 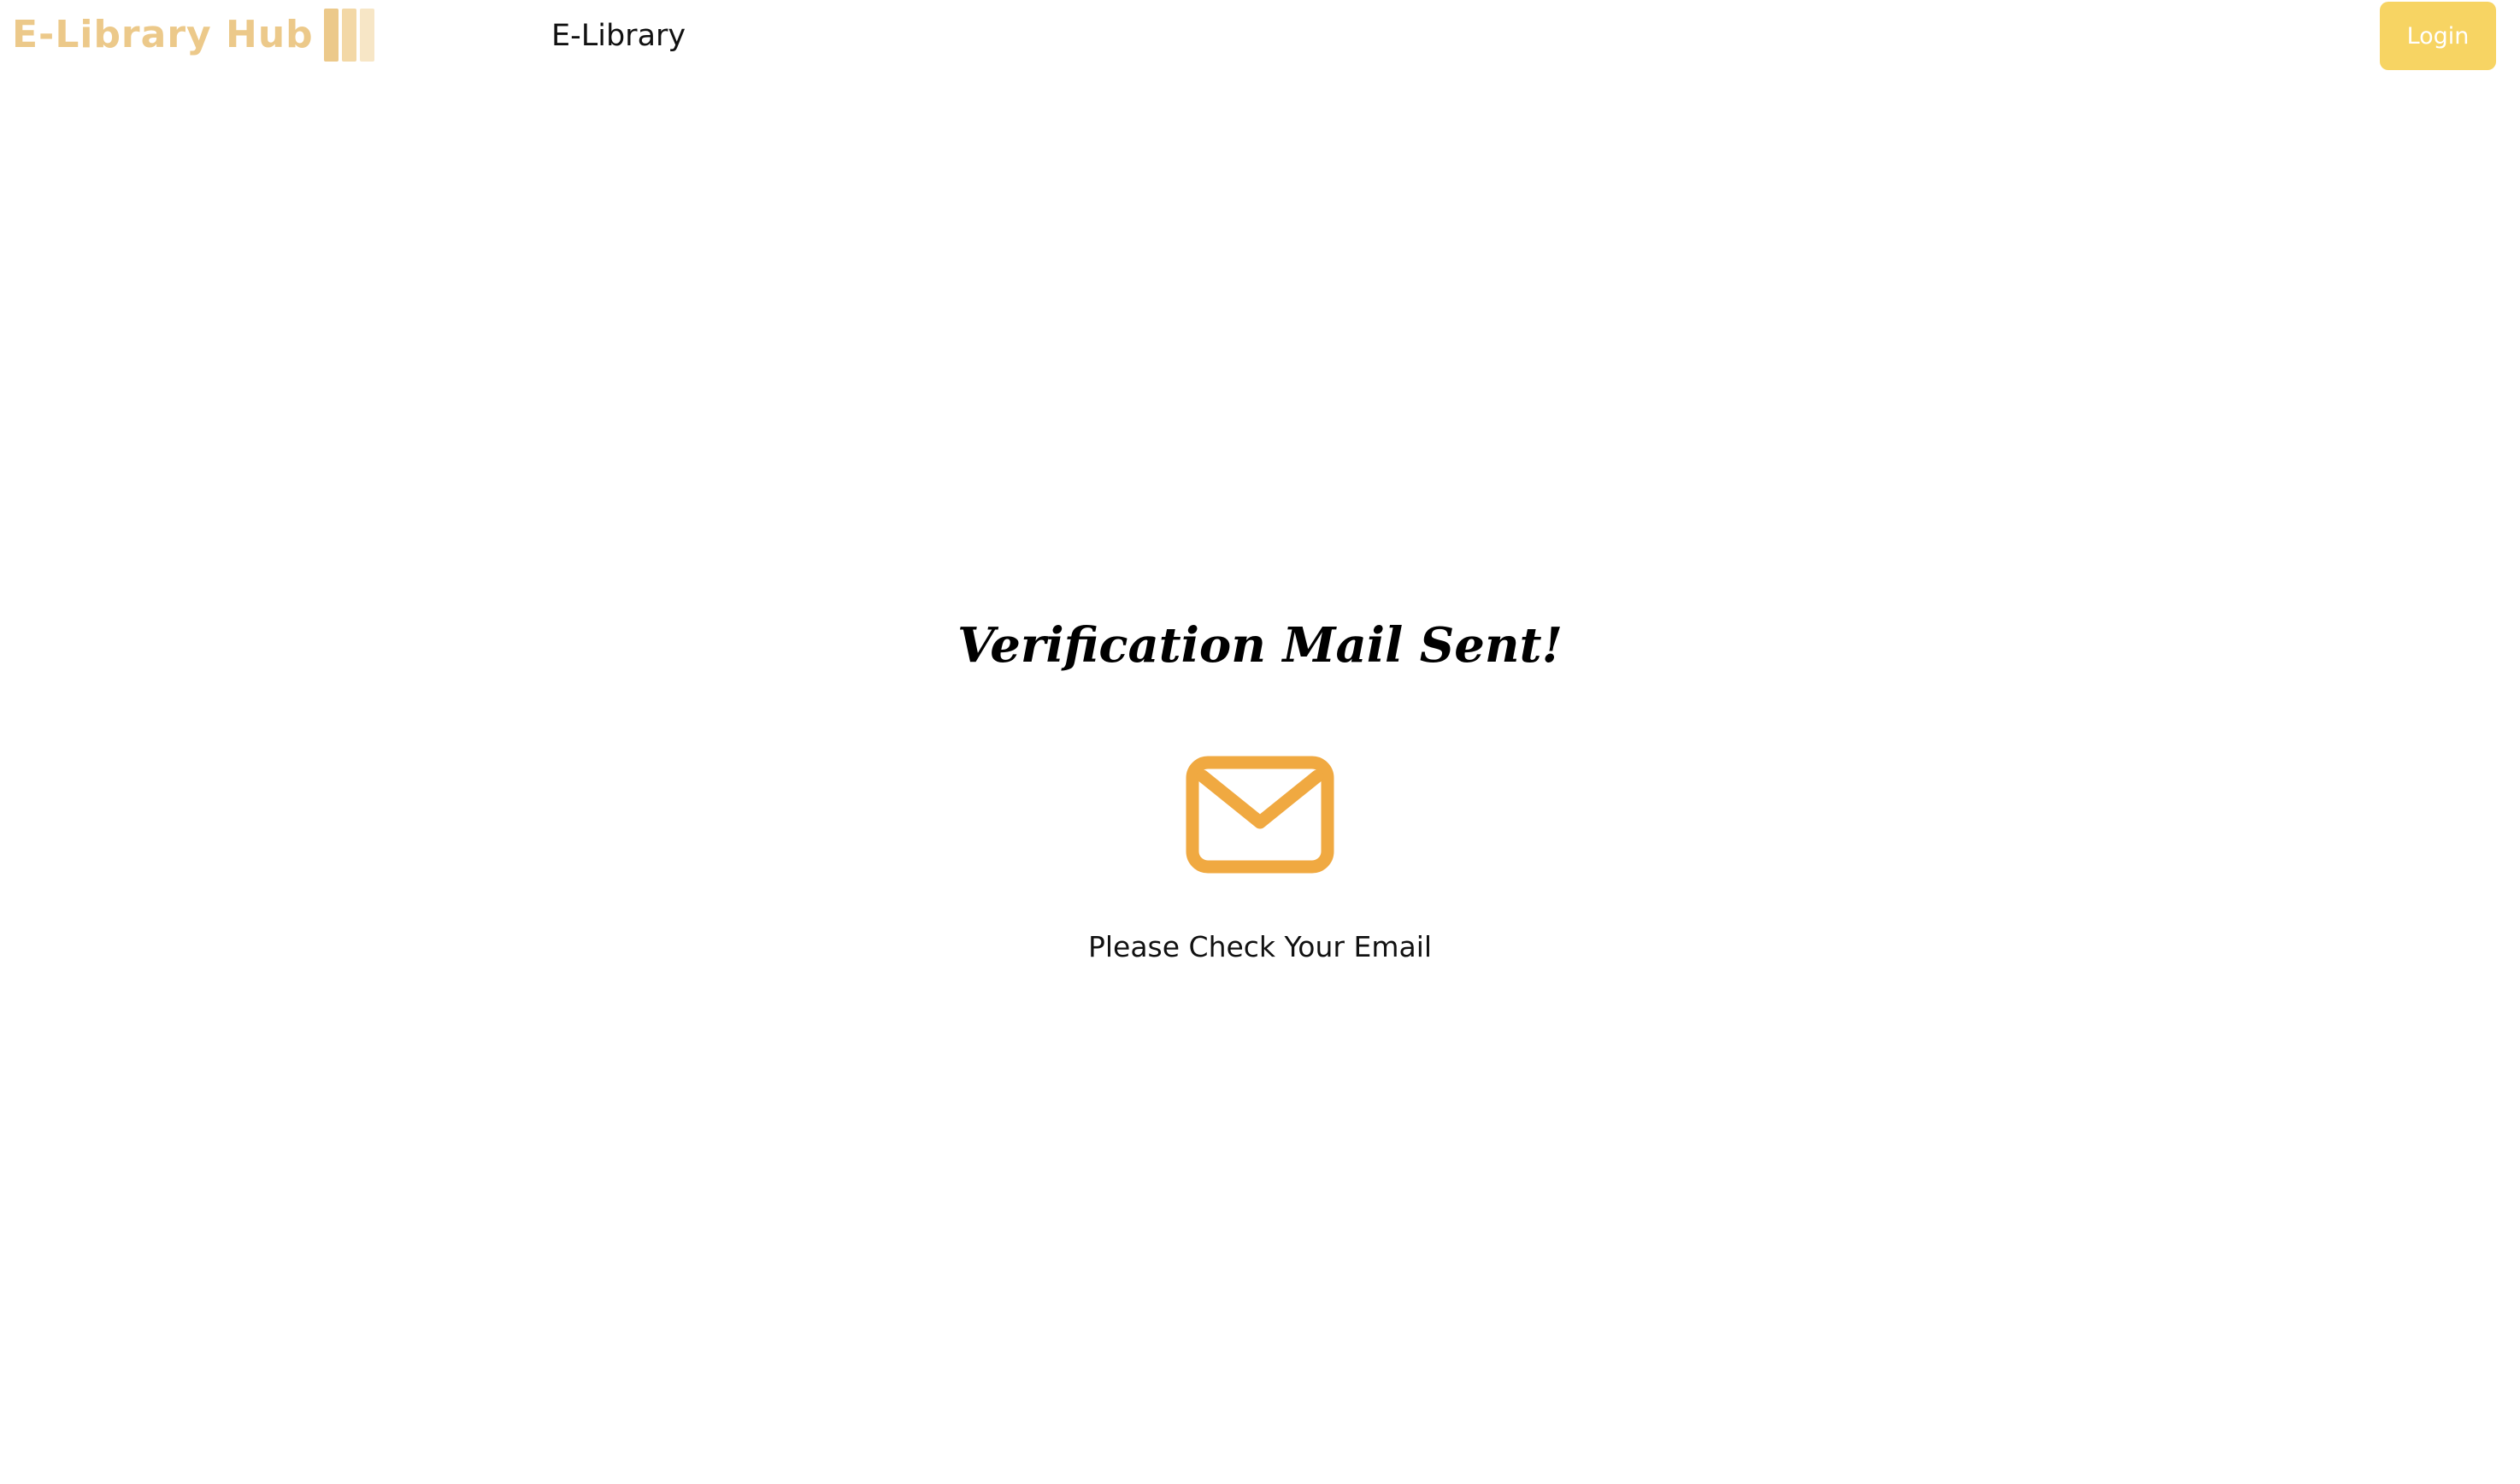 I want to click on check-email-message: Please Check Your Email, so click(x=1260, y=947).